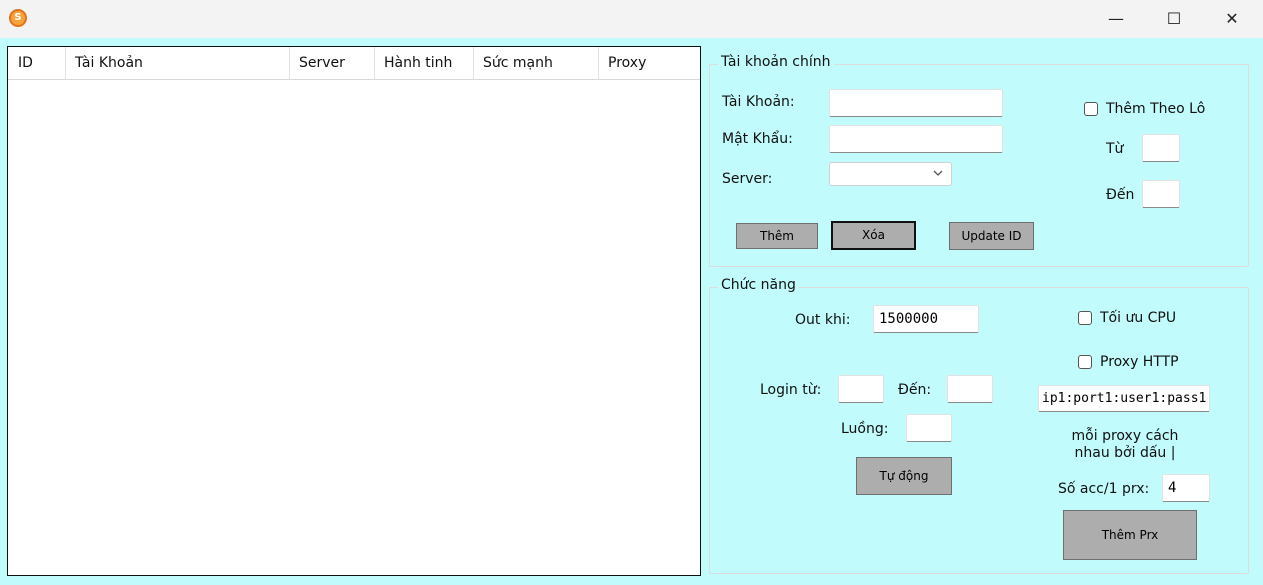 The image size is (1263, 585). Describe the element at coordinates (926, 319) in the screenshot. I see `out-when-input` at that location.